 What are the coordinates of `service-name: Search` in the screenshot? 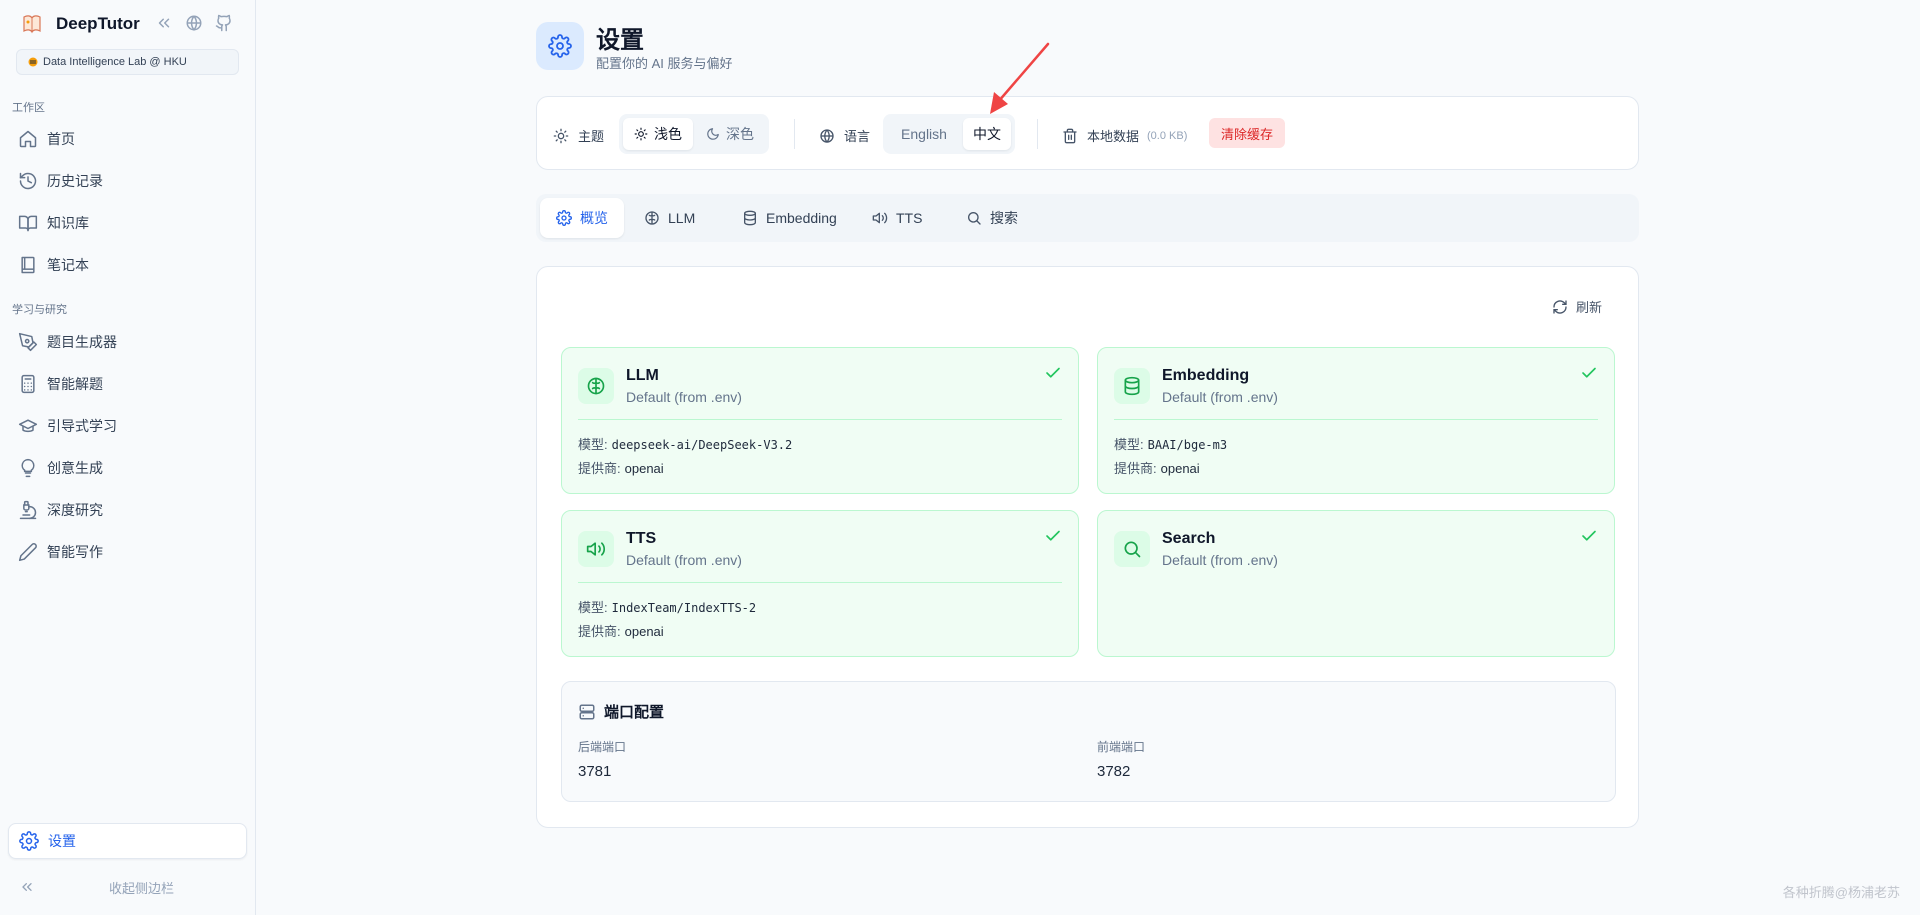 It's located at (1189, 538).